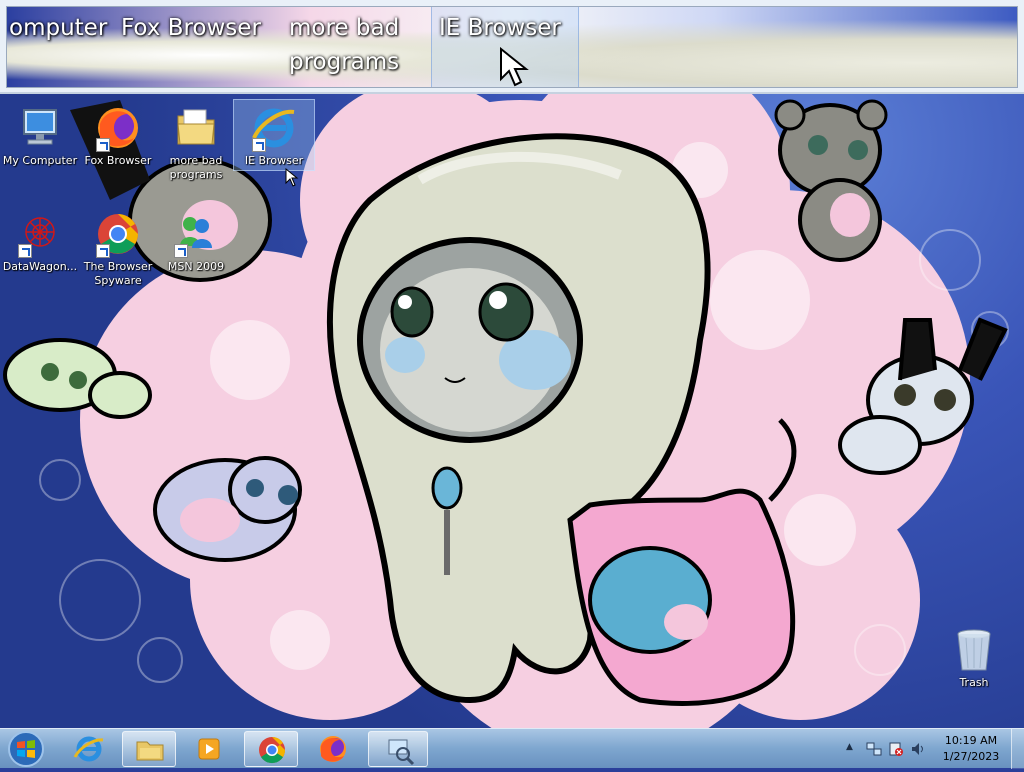 The width and height of the screenshot is (1024, 772). What do you see at coordinates (931, 749) in the screenshot?
I see `system-tray: ▲ 10:19 AM 1/27/2023` at bounding box center [931, 749].